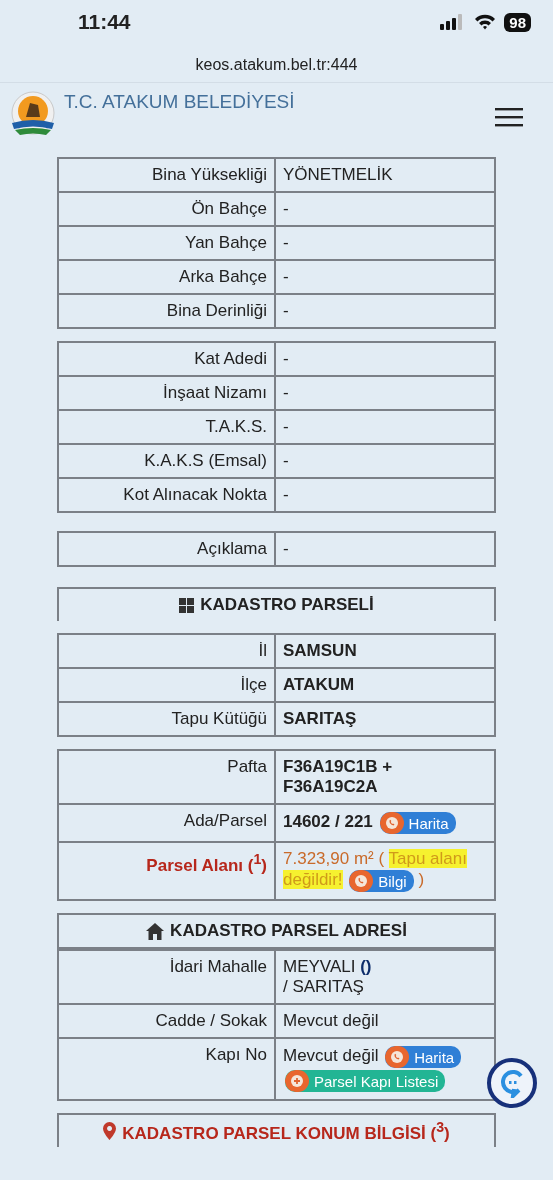 This screenshot has width=553, height=1180. I want to click on field-value: 7.323,90 m² (, so click(334, 858).